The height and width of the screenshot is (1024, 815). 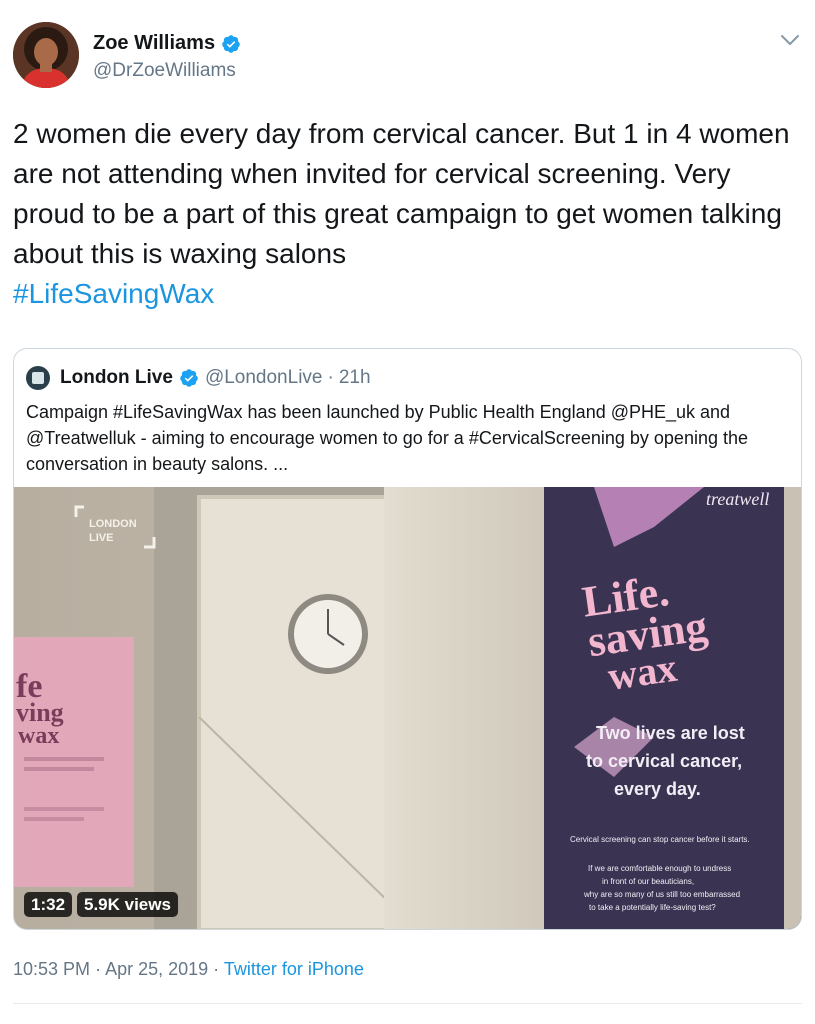 What do you see at coordinates (154, 43) in the screenshot?
I see `author-name-text: Zoe Williams` at bounding box center [154, 43].